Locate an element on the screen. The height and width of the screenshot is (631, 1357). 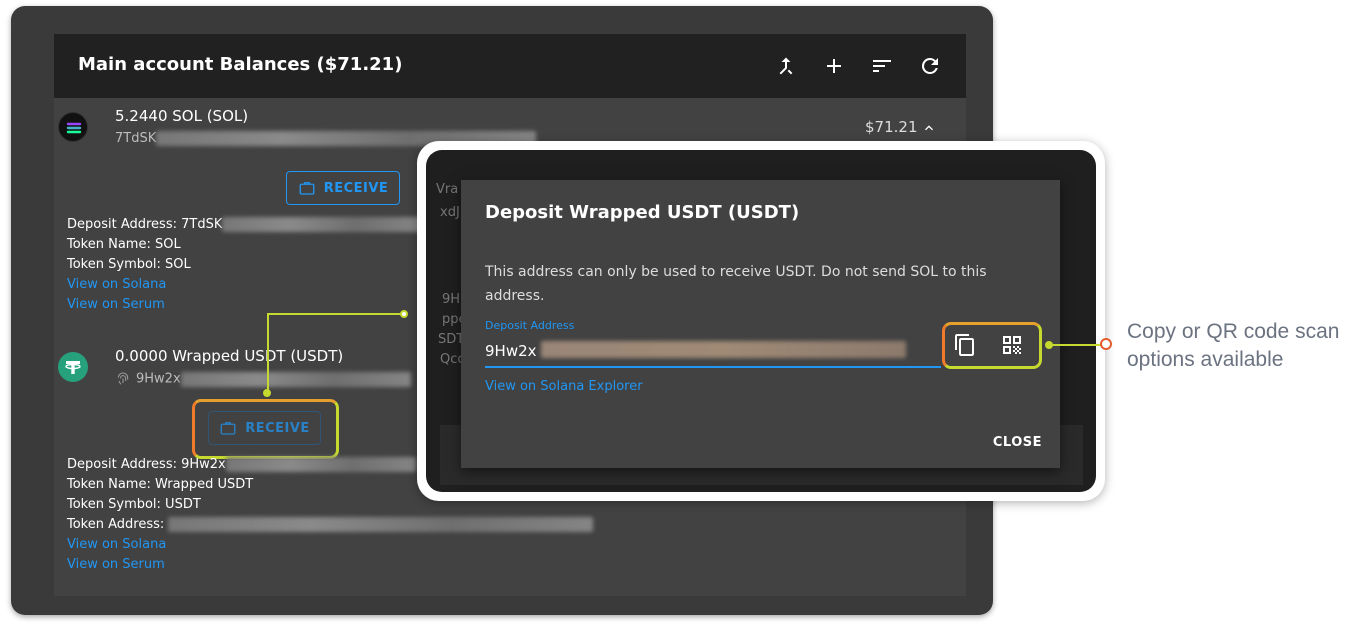
sol-deposit-address: Deposit Address: 7TdSK is located at coordinates (245, 225).